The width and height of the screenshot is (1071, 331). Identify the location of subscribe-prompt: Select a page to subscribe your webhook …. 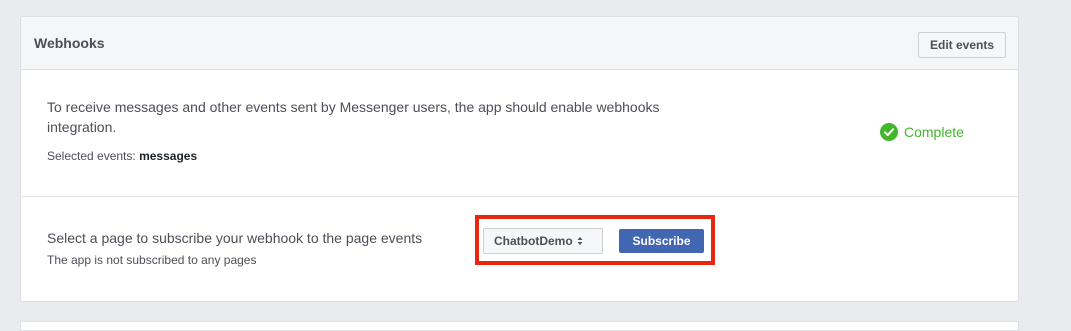
(235, 238).